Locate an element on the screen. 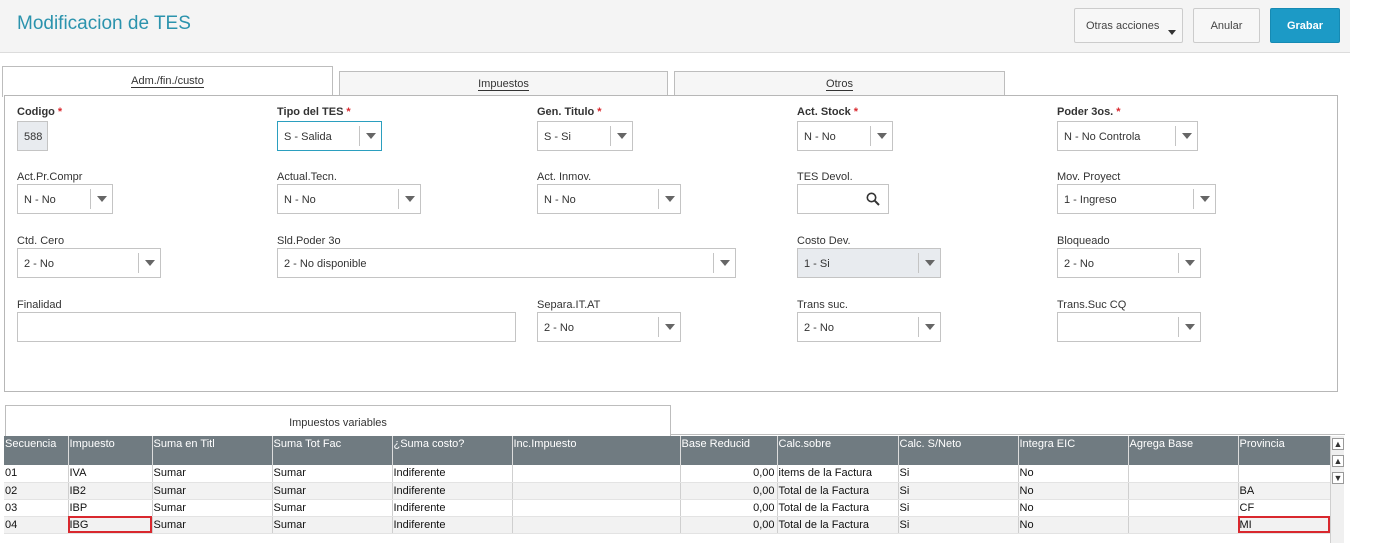 The image size is (1380, 543). scroll-up-icon: ▲ is located at coordinates (1338, 461).